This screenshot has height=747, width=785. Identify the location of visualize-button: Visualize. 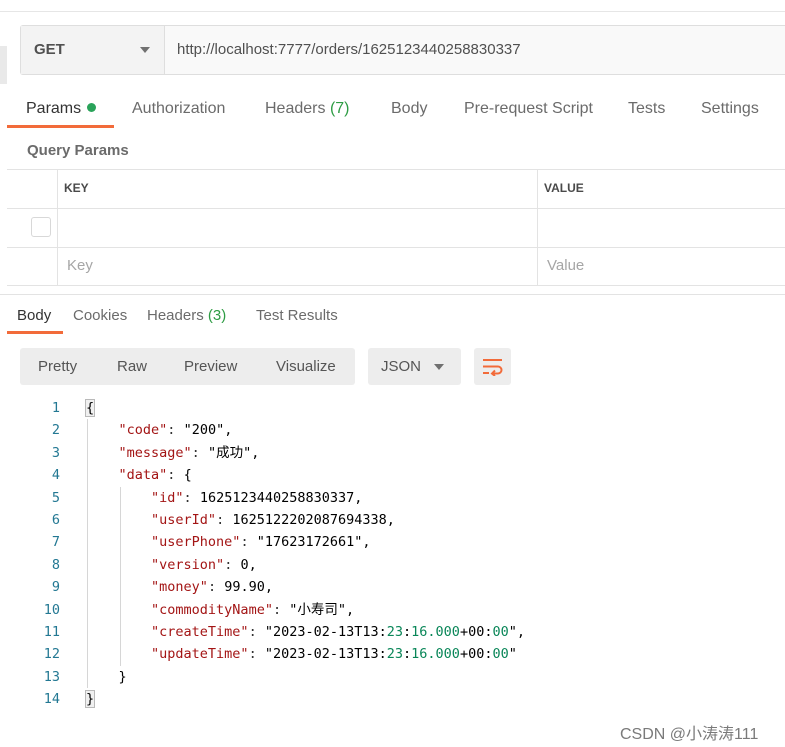
(306, 366).